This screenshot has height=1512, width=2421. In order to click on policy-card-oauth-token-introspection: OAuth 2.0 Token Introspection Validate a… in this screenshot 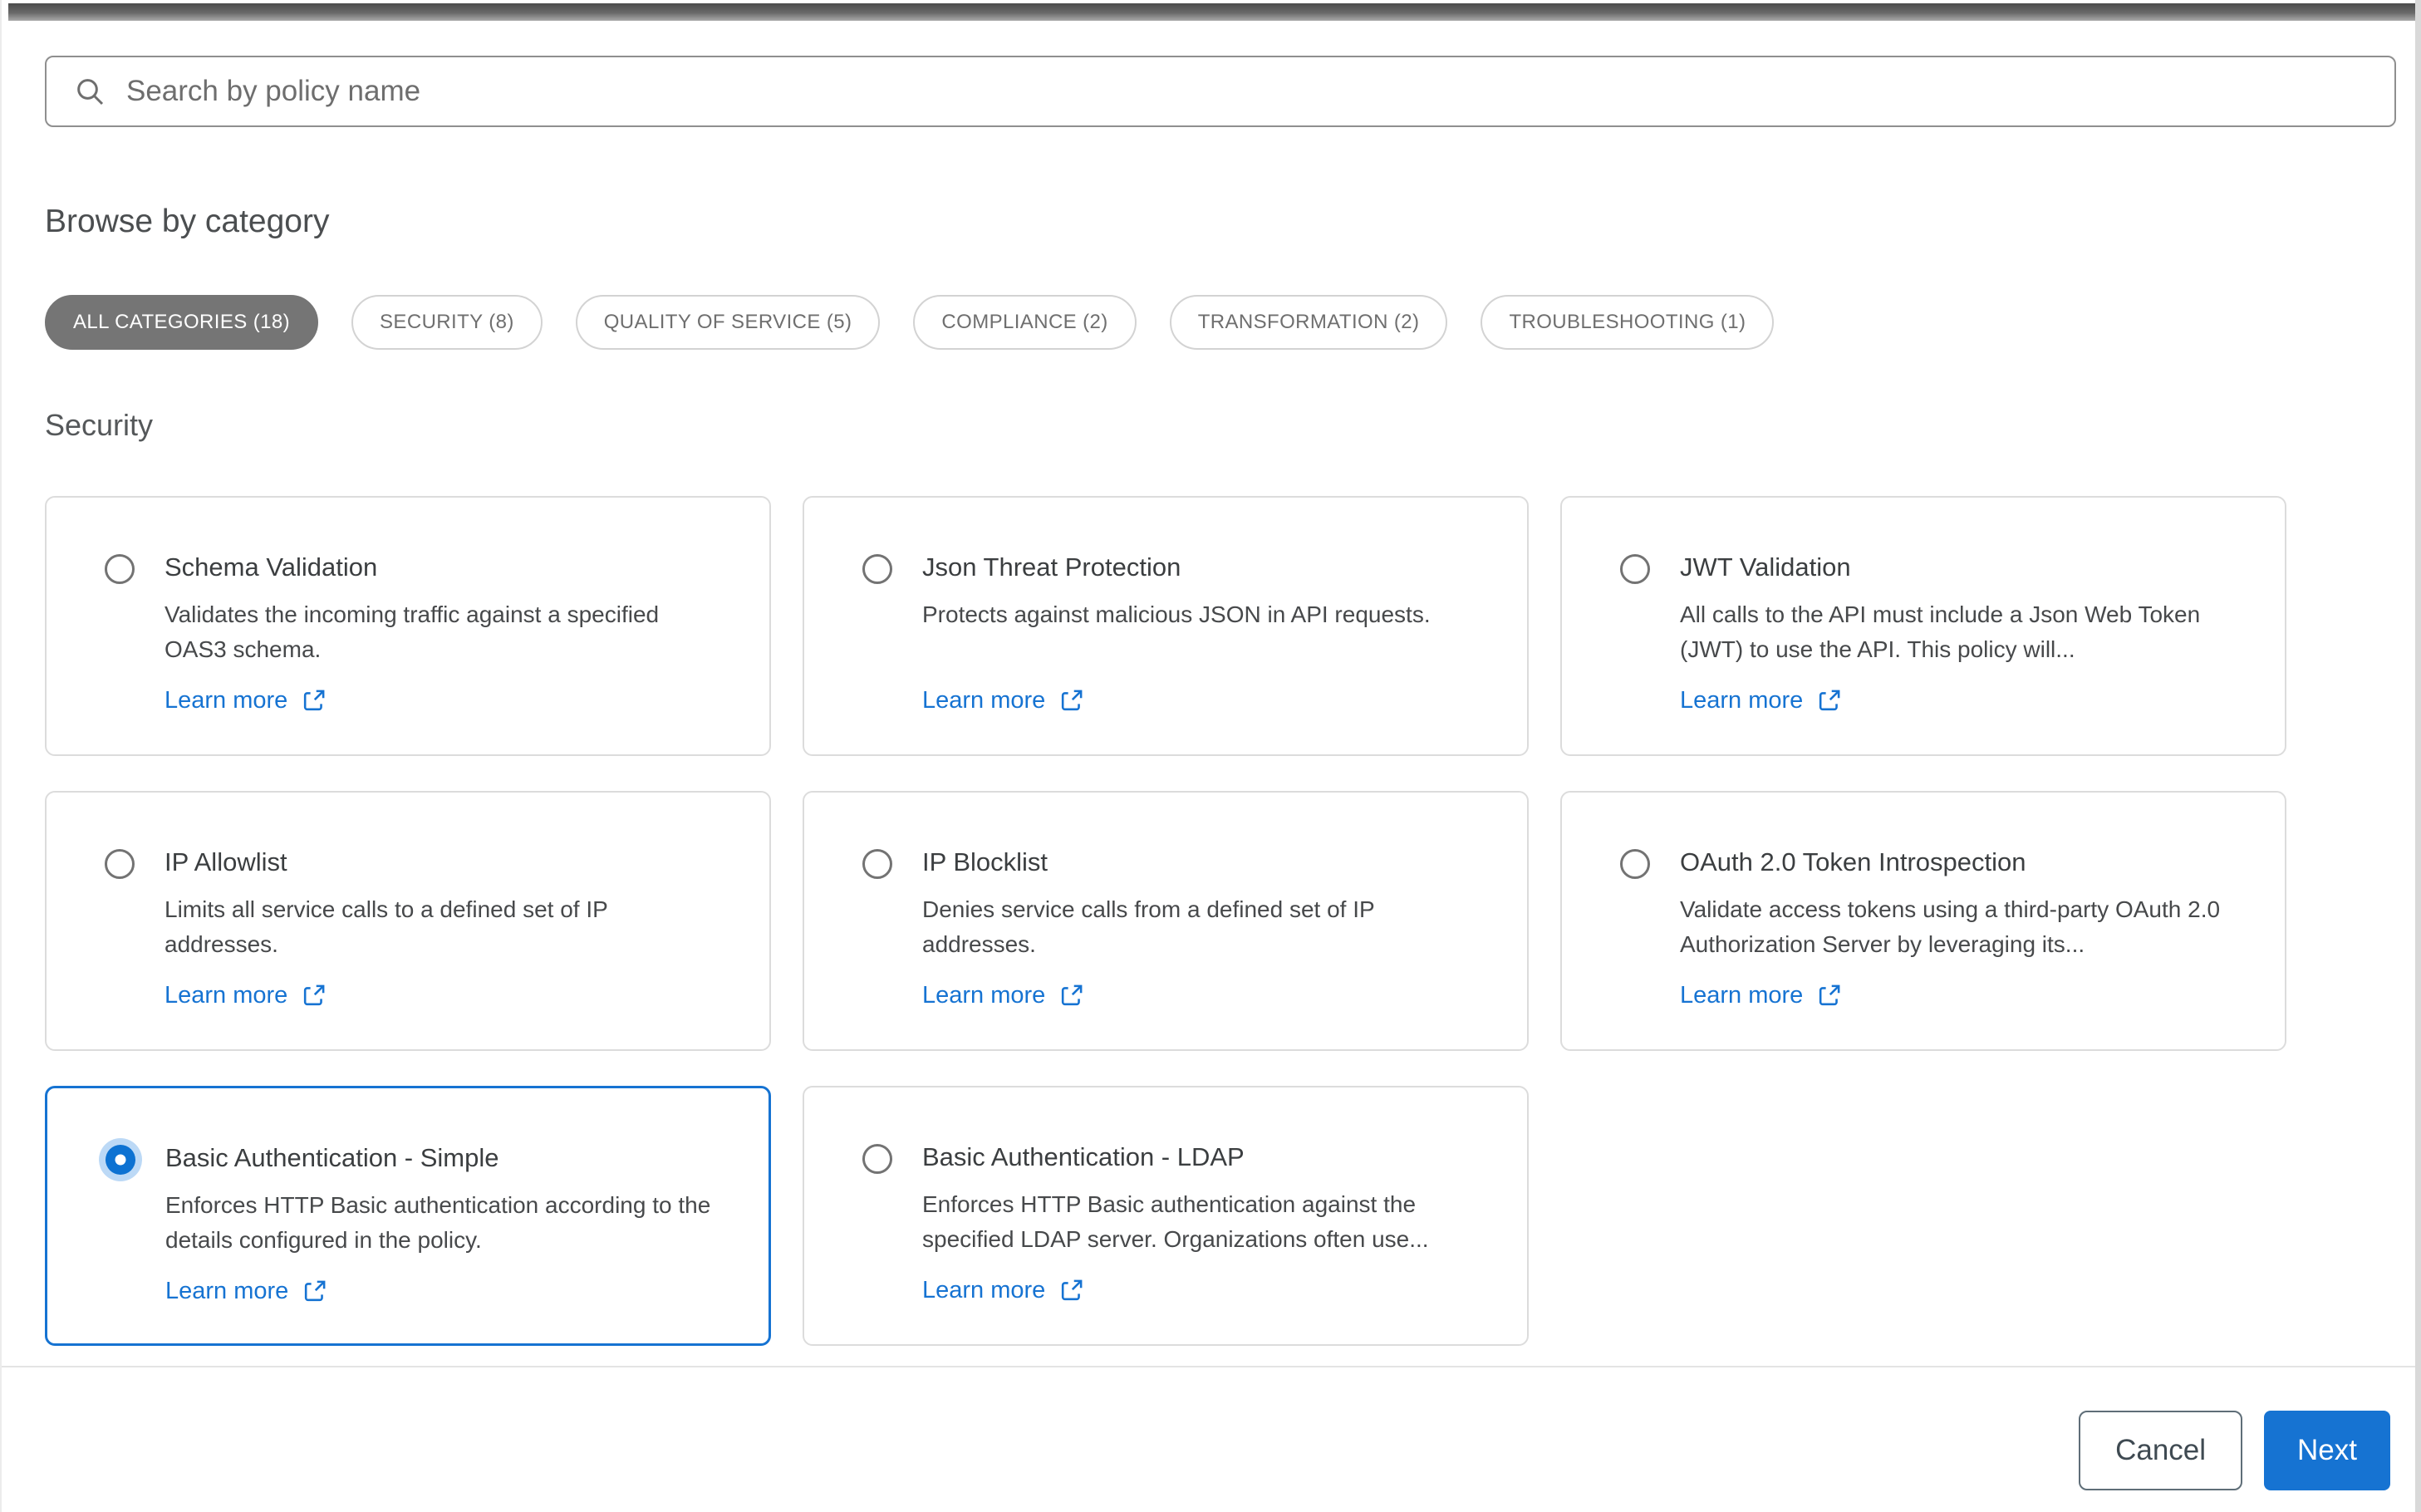, I will do `click(1923, 921)`.